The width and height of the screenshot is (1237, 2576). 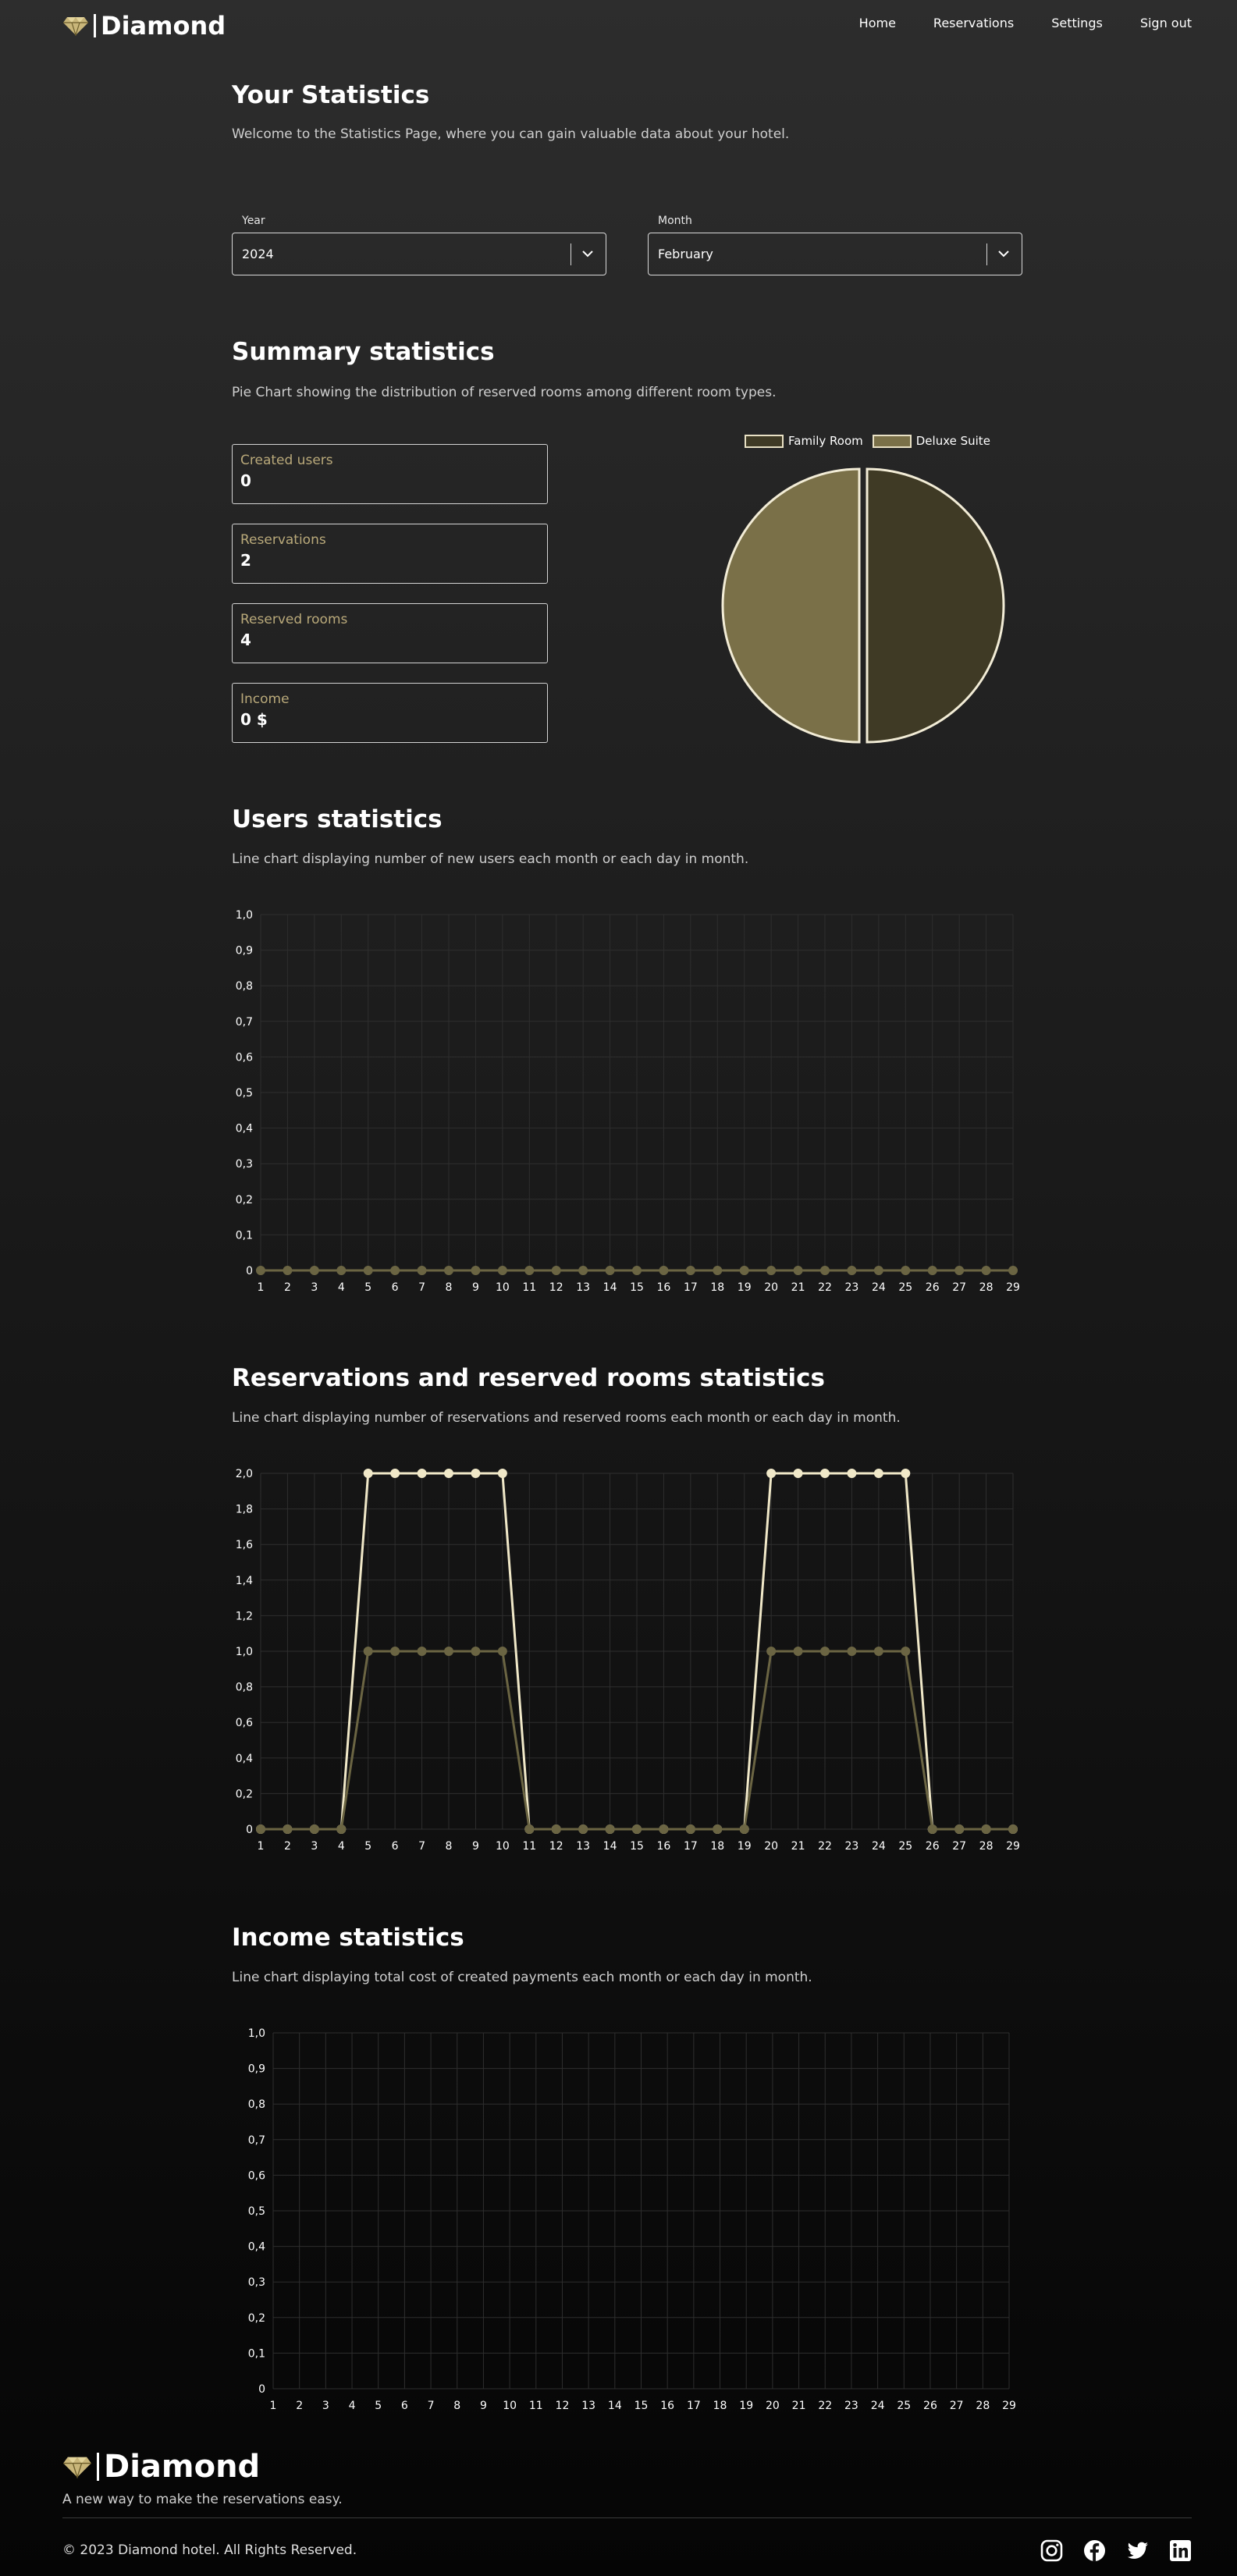 What do you see at coordinates (245, 1093) in the screenshot?
I see `y-tick-label: 0,5` at bounding box center [245, 1093].